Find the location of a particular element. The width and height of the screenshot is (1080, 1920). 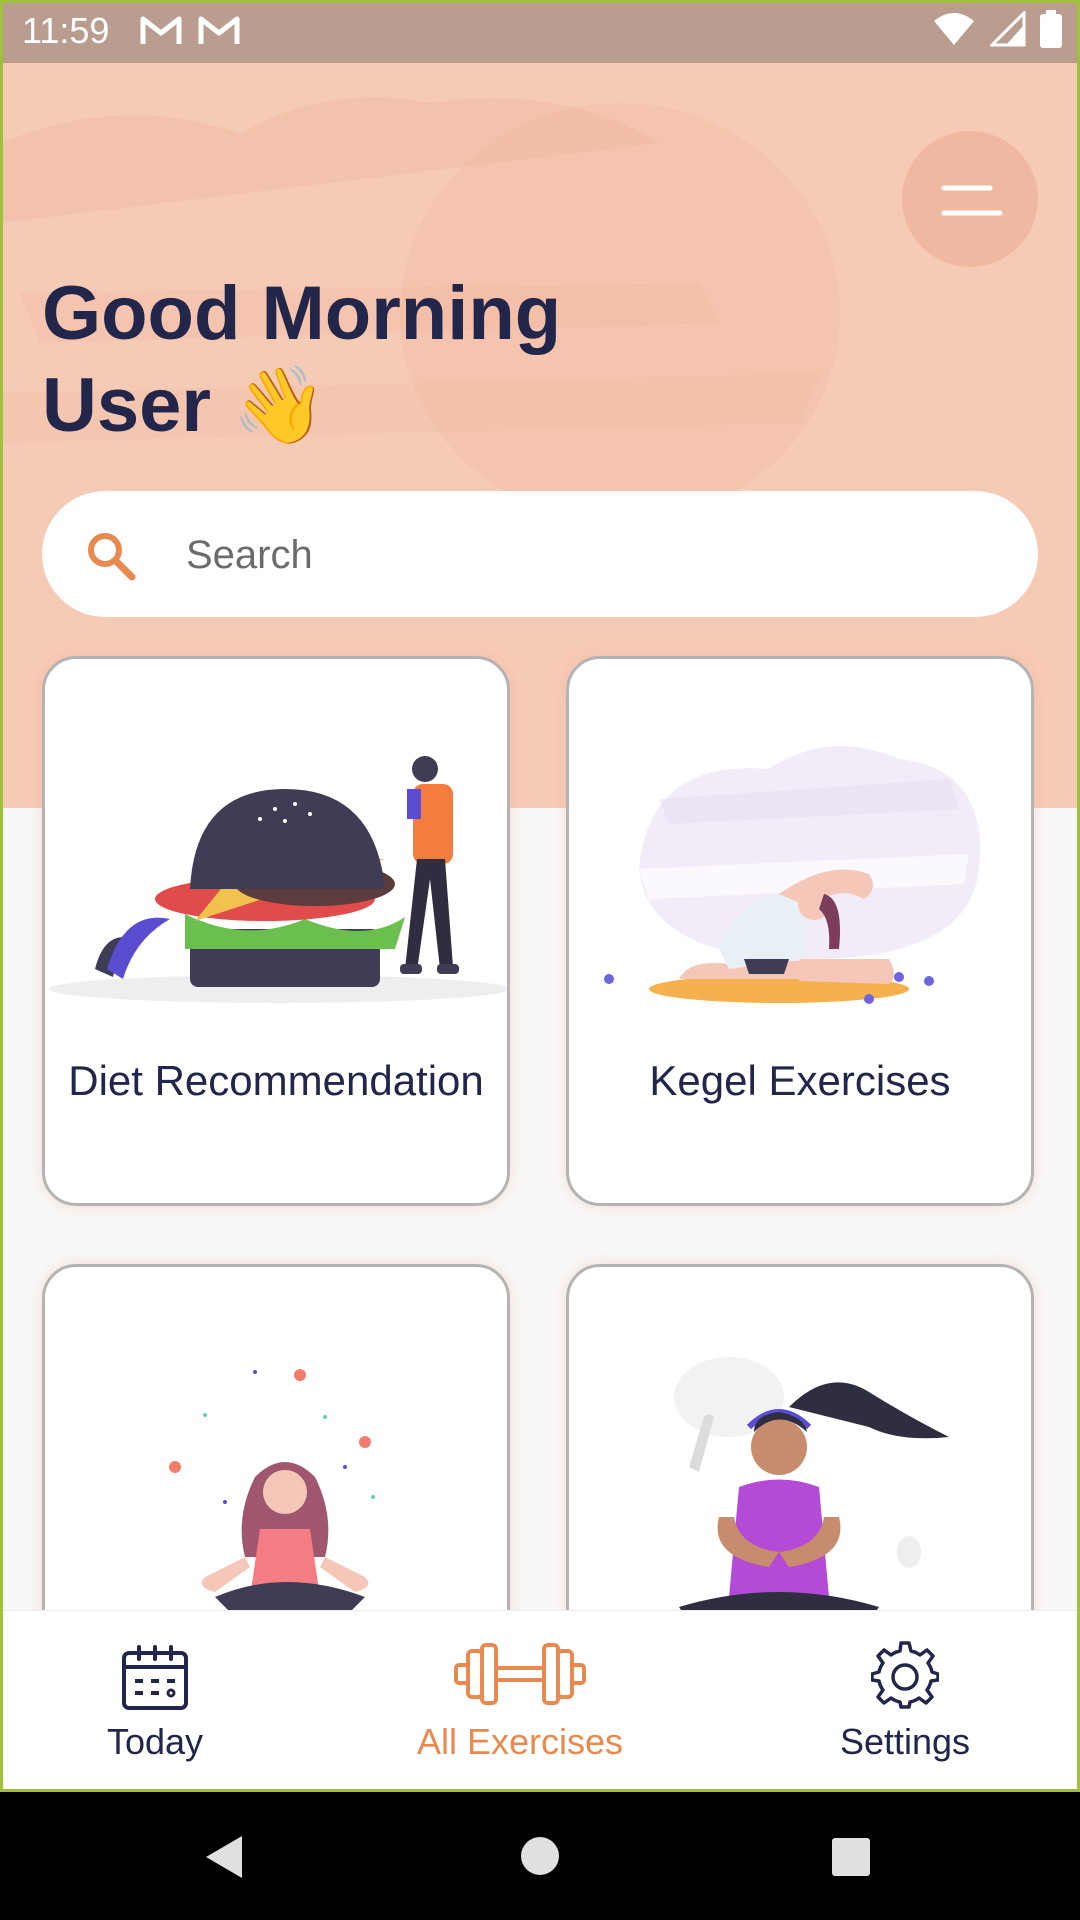

nav-label: All Exercises is located at coordinates (520, 1741).